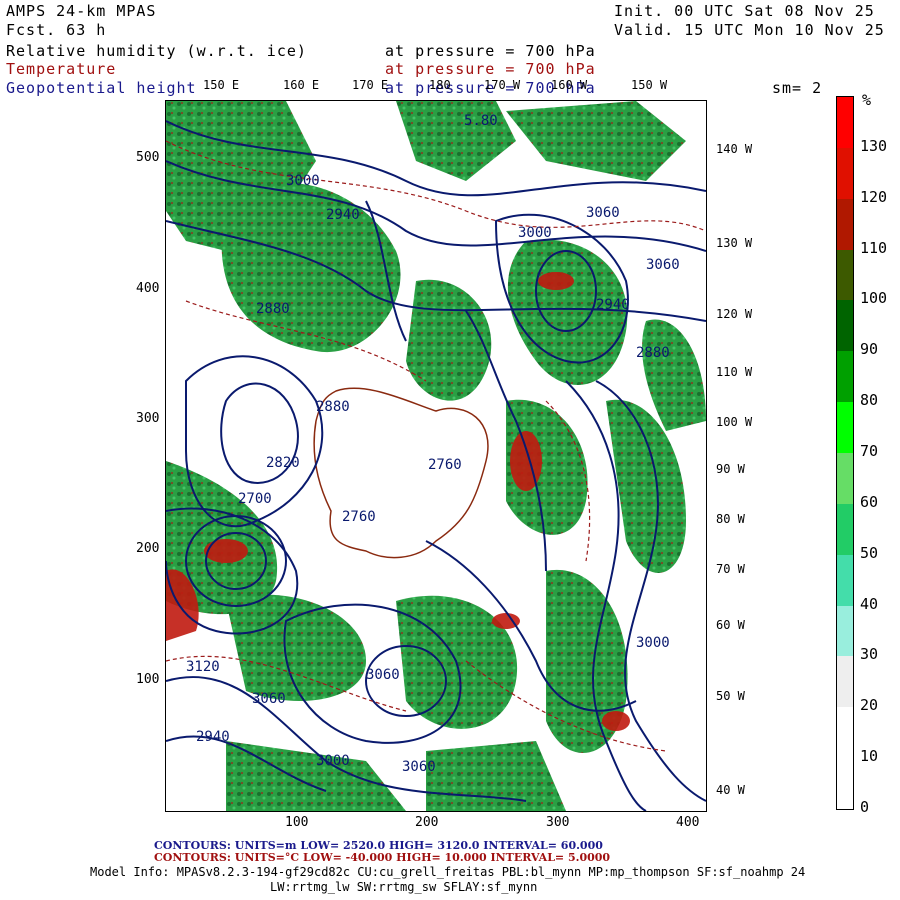 The width and height of the screenshot is (900, 900). What do you see at coordinates (874, 196) in the screenshot?
I see `colorbar-label: 120` at bounding box center [874, 196].